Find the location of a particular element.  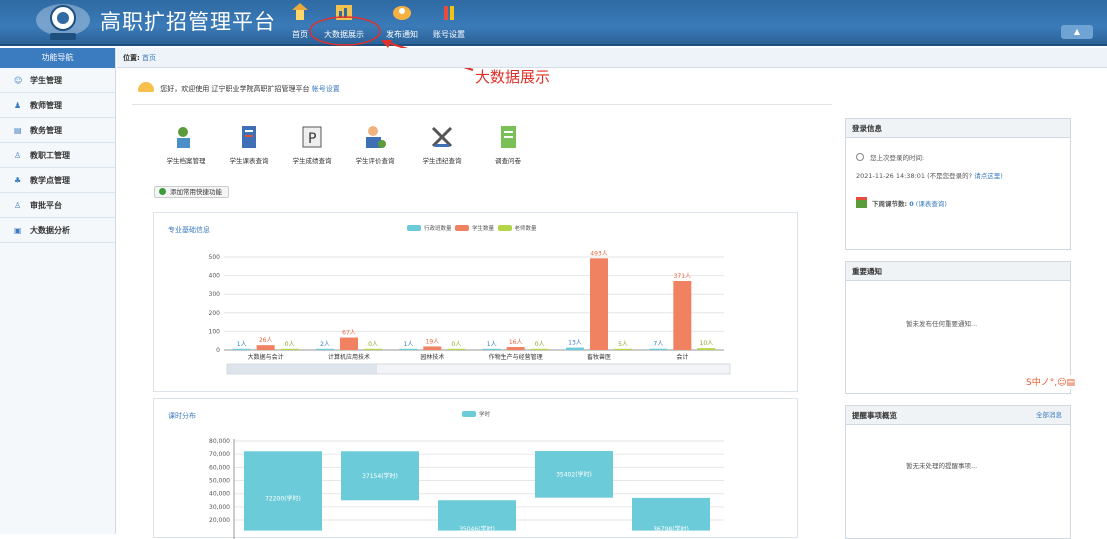

click-here-link: 请点这里) is located at coordinates (988, 176).